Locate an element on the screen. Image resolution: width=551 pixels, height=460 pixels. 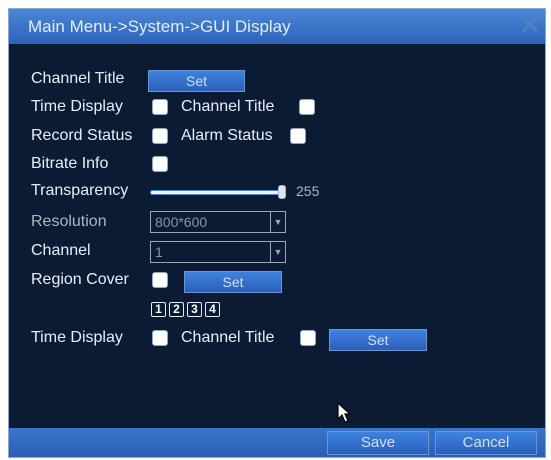
resolution-label: Resolution is located at coordinates (69, 221).